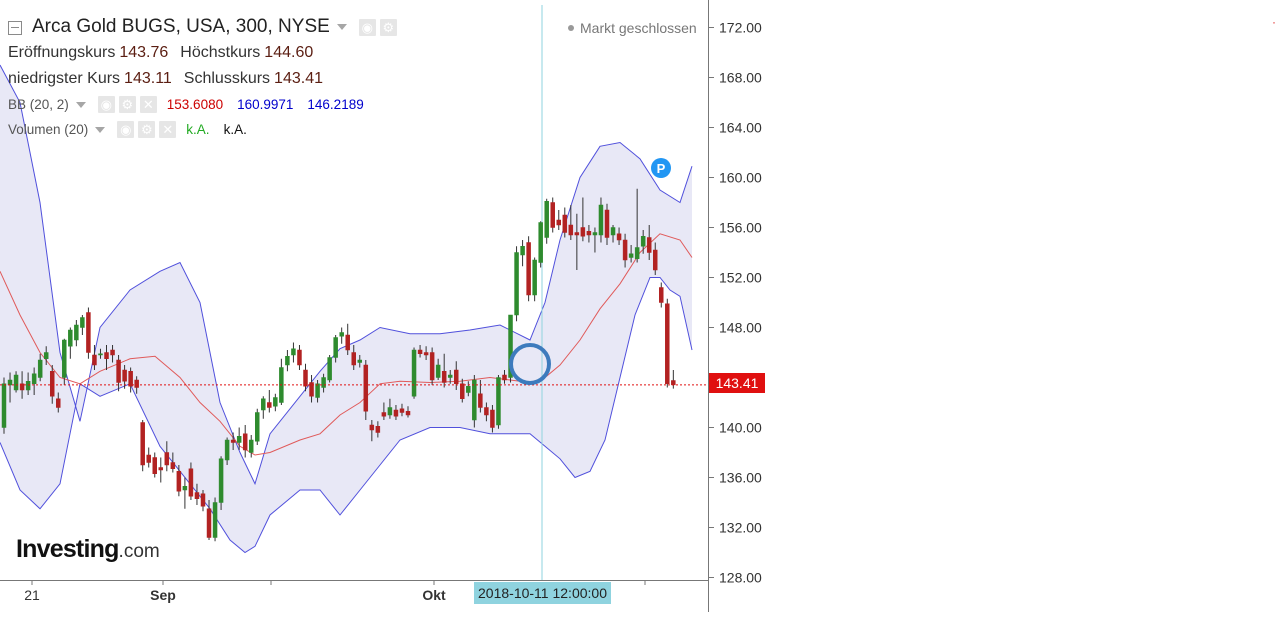 This screenshot has height=617, width=1280. I want to click on volume-value-1: k.A., so click(198, 129).